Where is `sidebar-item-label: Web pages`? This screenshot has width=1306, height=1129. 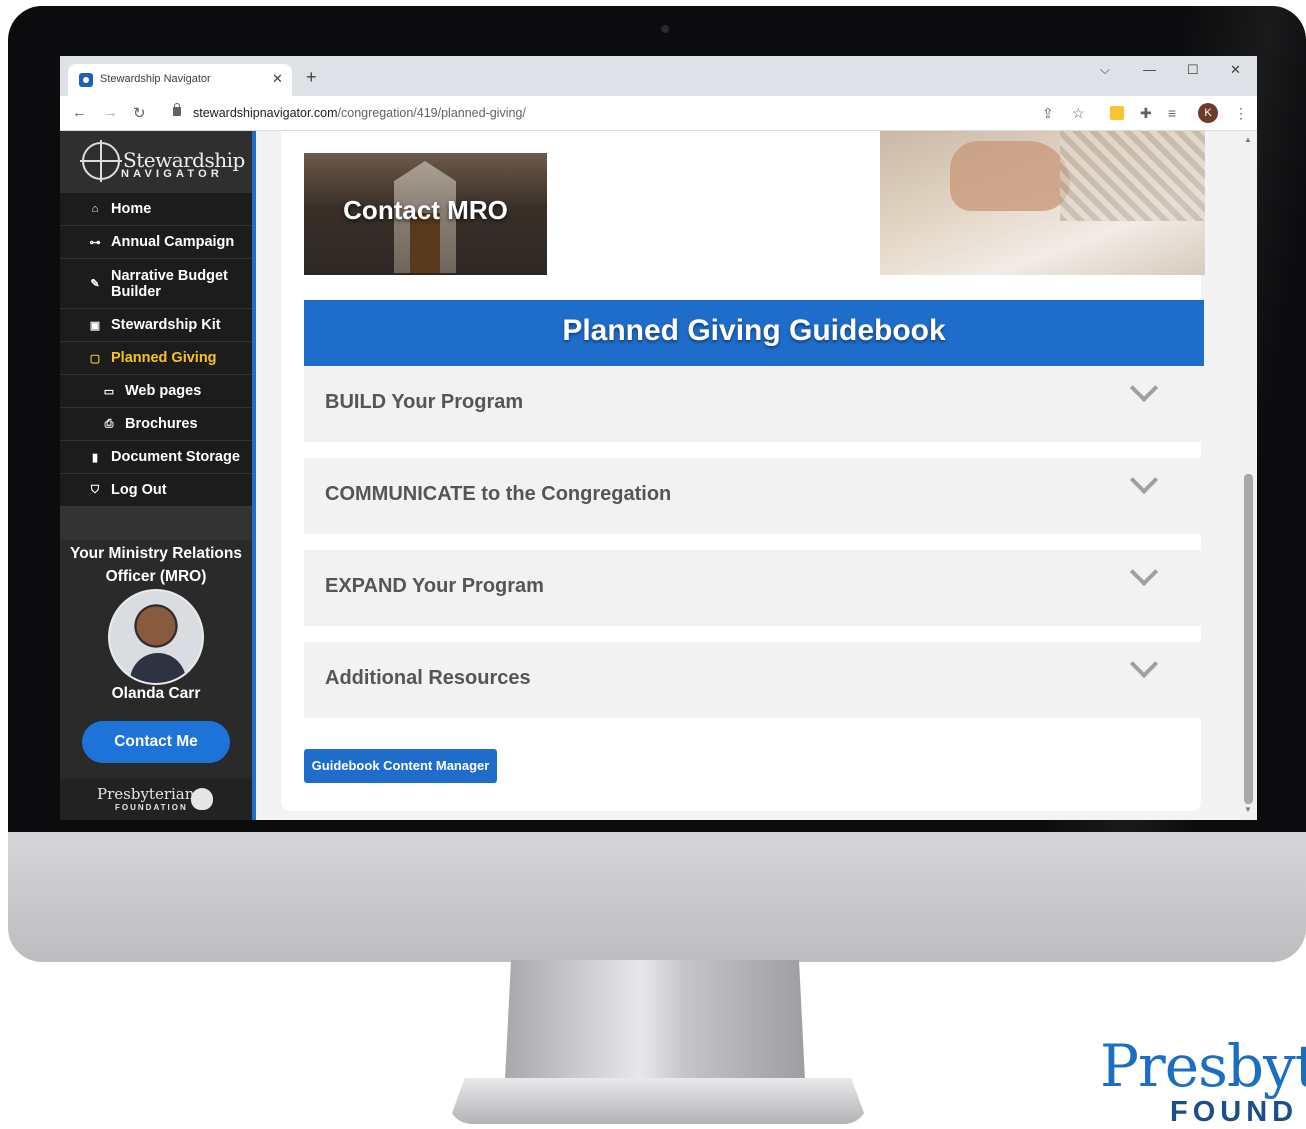 sidebar-item-label: Web pages is located at coordinates (163, 391).